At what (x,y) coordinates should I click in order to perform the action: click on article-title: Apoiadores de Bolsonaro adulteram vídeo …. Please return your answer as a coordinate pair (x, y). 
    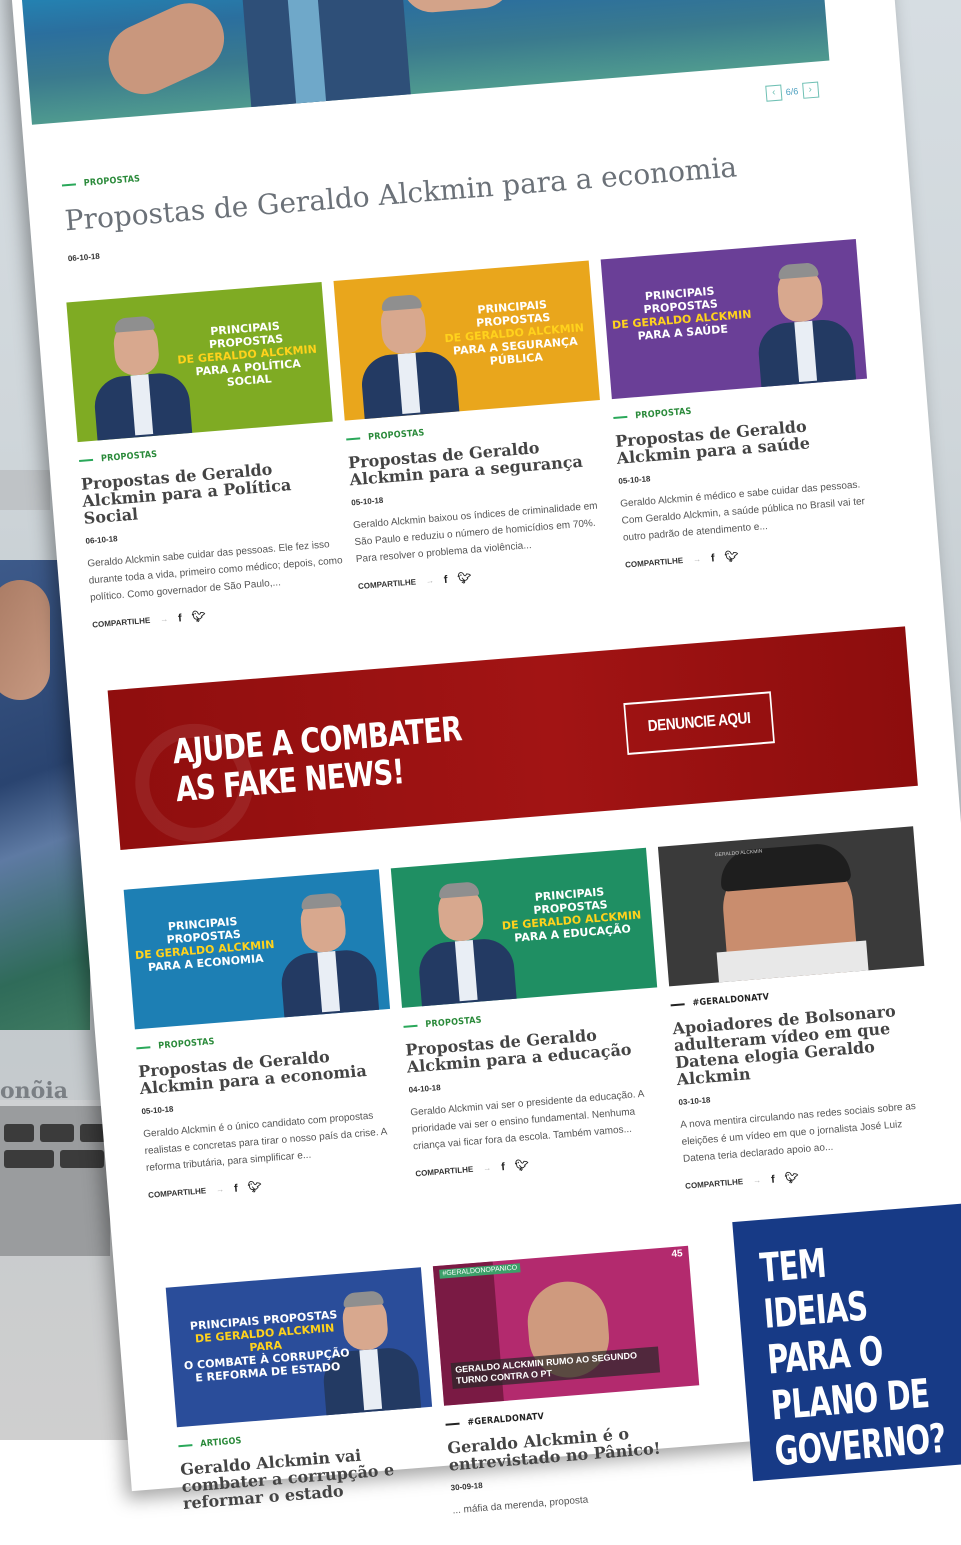
    Looking at the image, I should click on (802, 1044).